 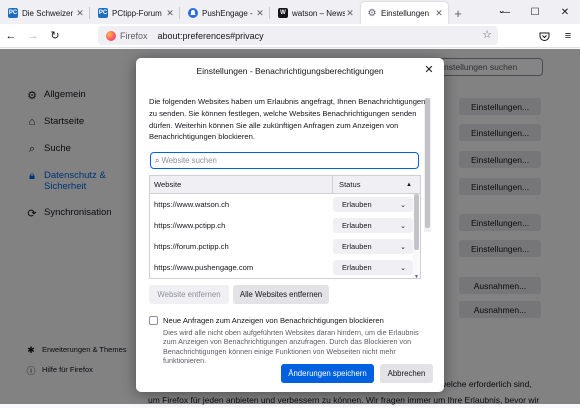 I want to click on table-row: https://www.pctipp.ch Erlauben ⌄, so click(x=285, y=225).